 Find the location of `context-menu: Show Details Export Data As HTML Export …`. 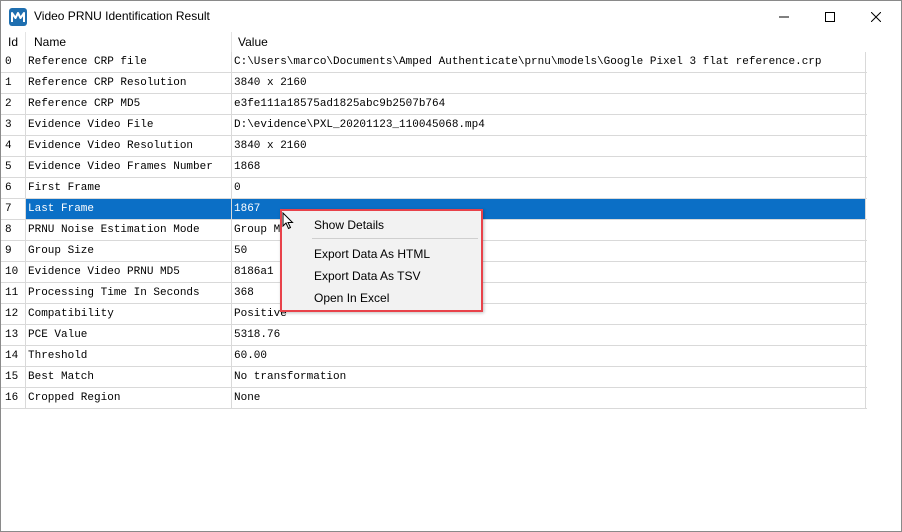

context-menu: Show Details Export Data As HTML Export … is located at coordinates (381, 260).